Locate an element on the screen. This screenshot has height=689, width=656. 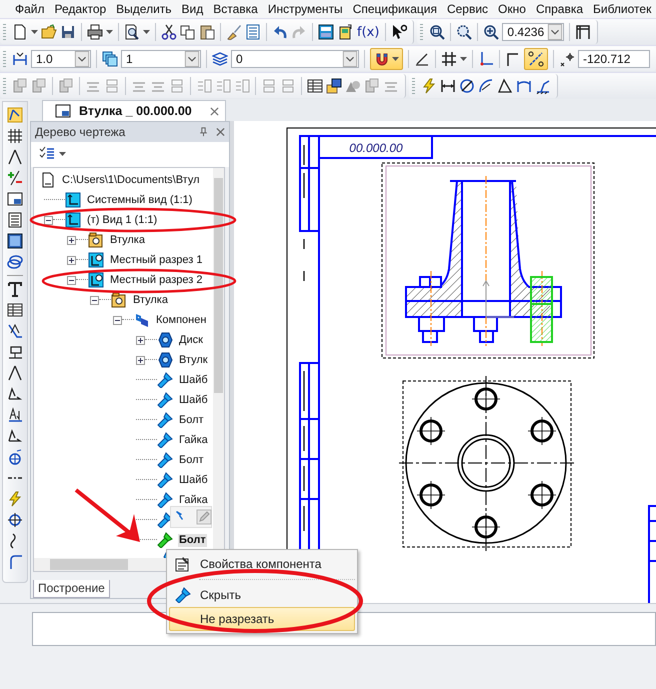
drawing-designation: 00.000.00 is located at coordinates (376, 148).